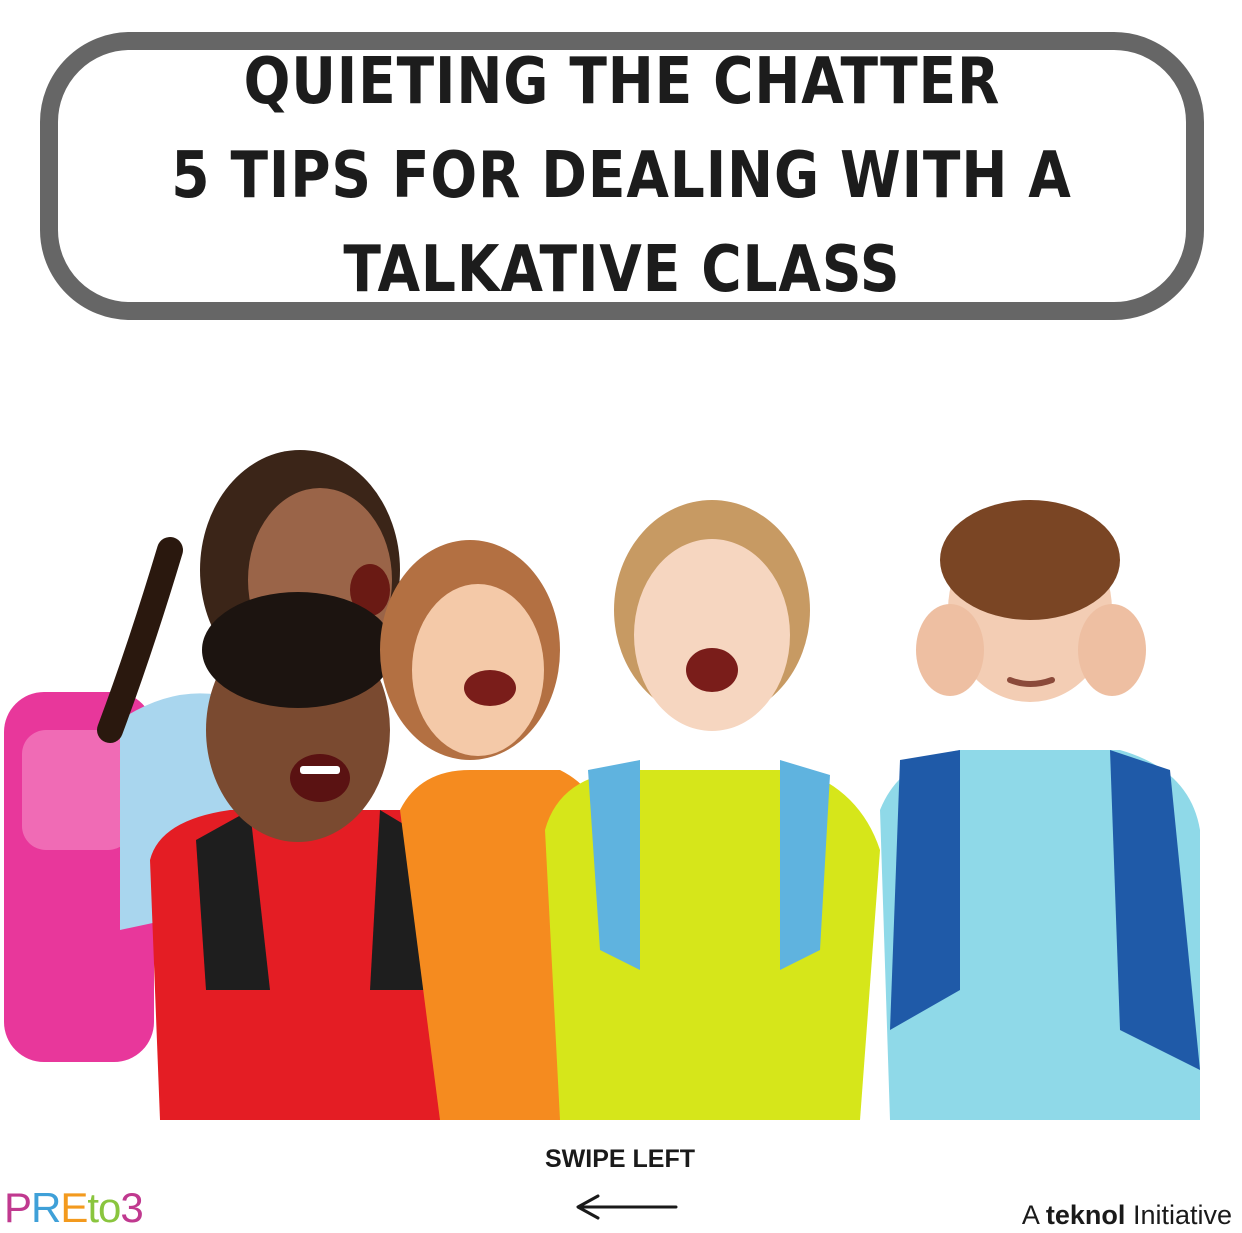  I want to click on credit-prefix: A, so click(1030, 1215).